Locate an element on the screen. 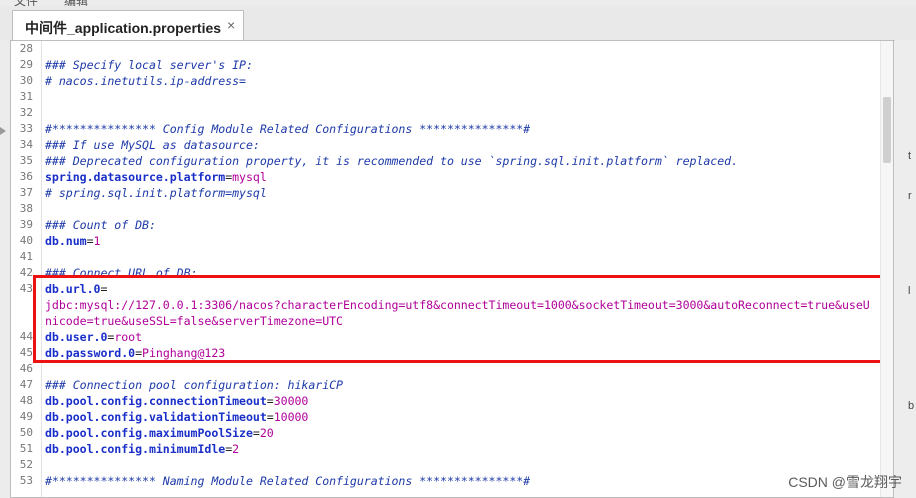 Image resolution: width=916 pixels, height=498 pixels. code-text: db.num=1 is located at coordinates (73, 241).